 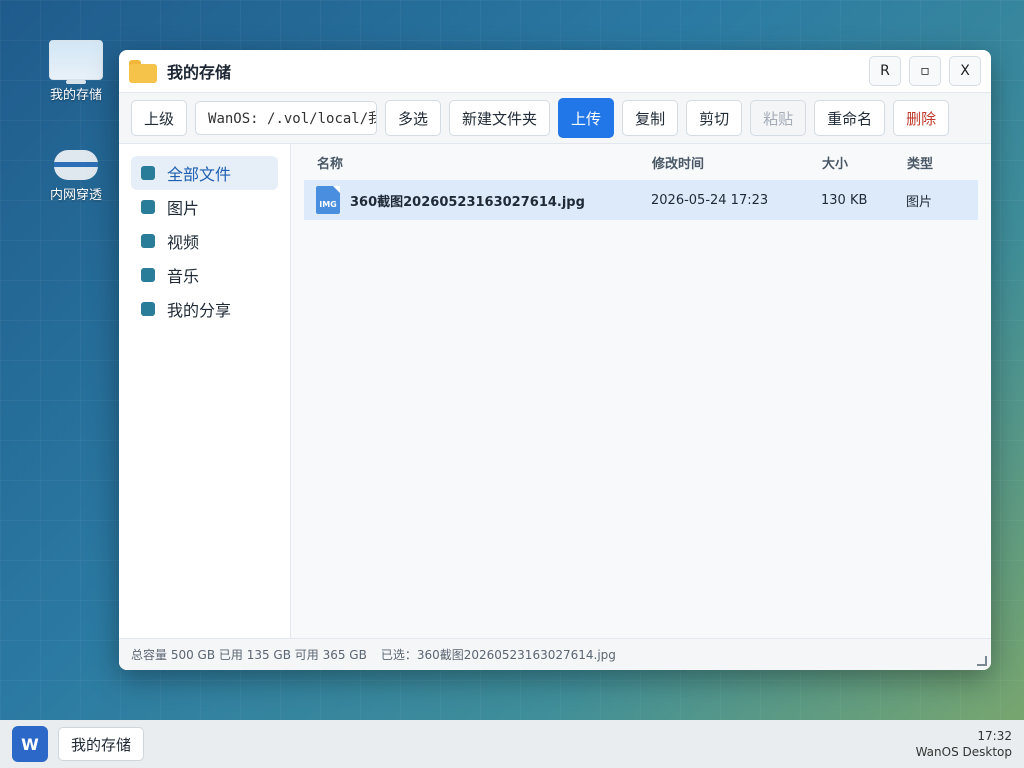 I want to click on path-input: WanOS: /.vol/local/我, so click(x=286, y=118).